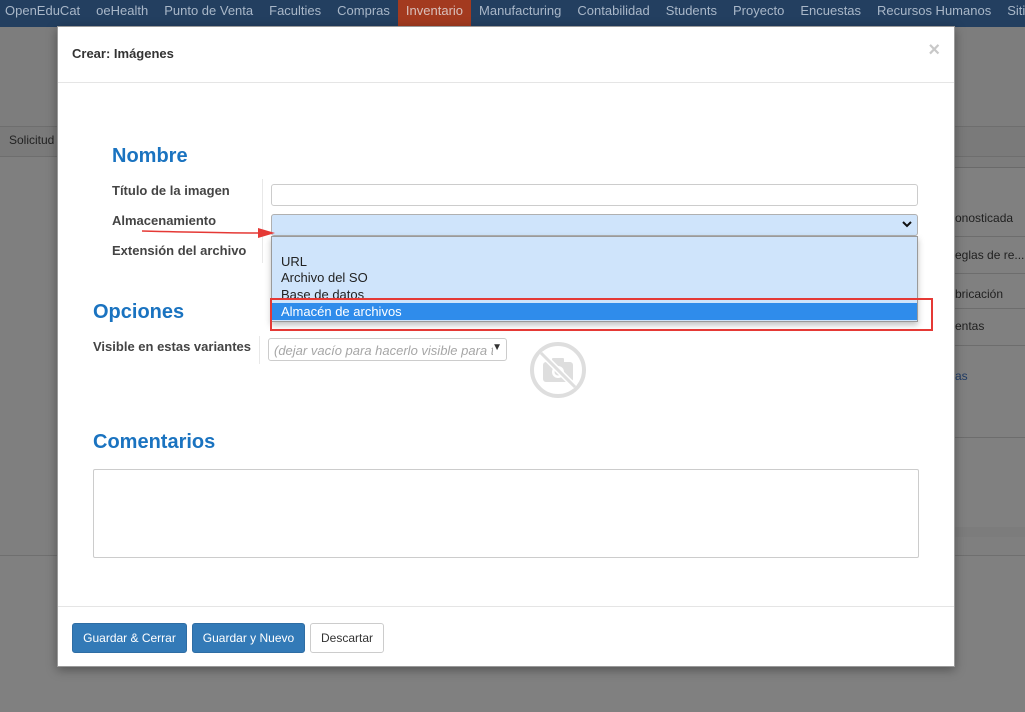 The height and width of the screenshot is (712, 1025). I want to click on label-extension-archivo: Extensión del archivo, so click(179, 250).